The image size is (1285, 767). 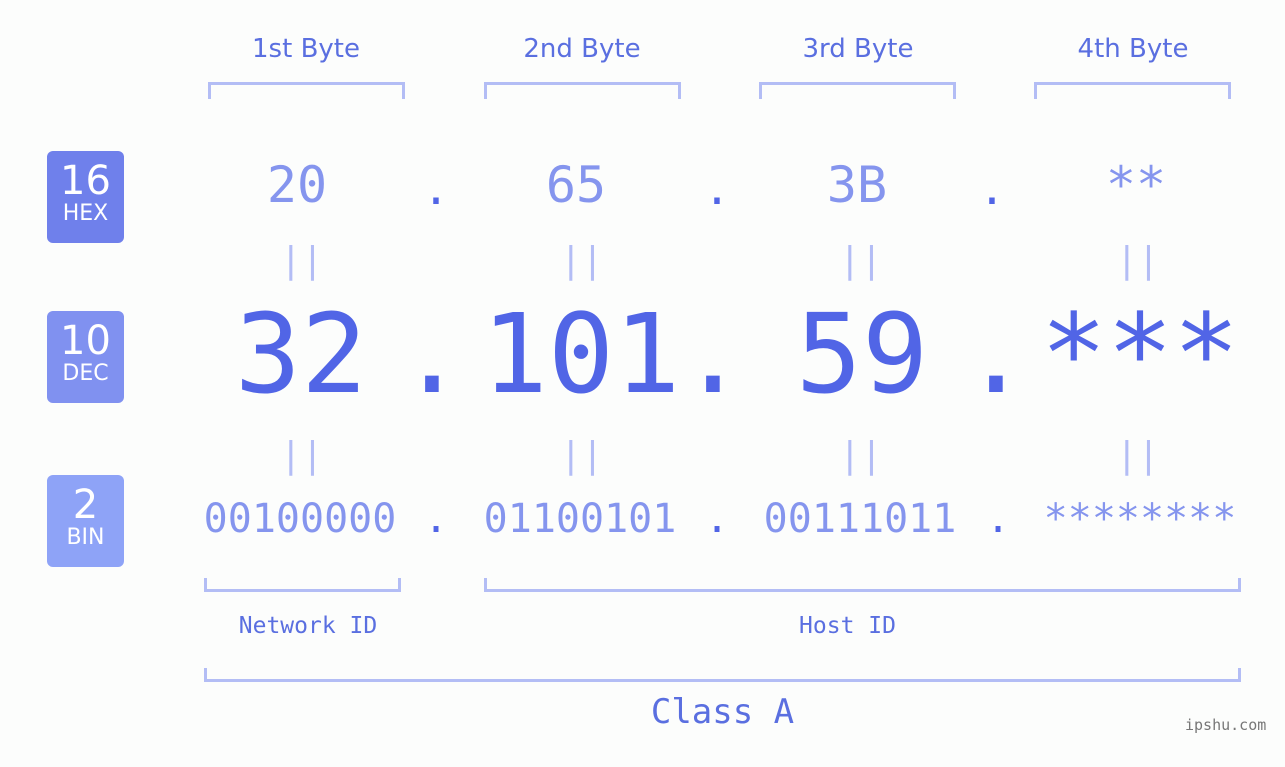 What do you see at coordinates (1226, 725) in the screenshot?
I see `watermark: ipshu.com` at bounding box center [1226, 725].